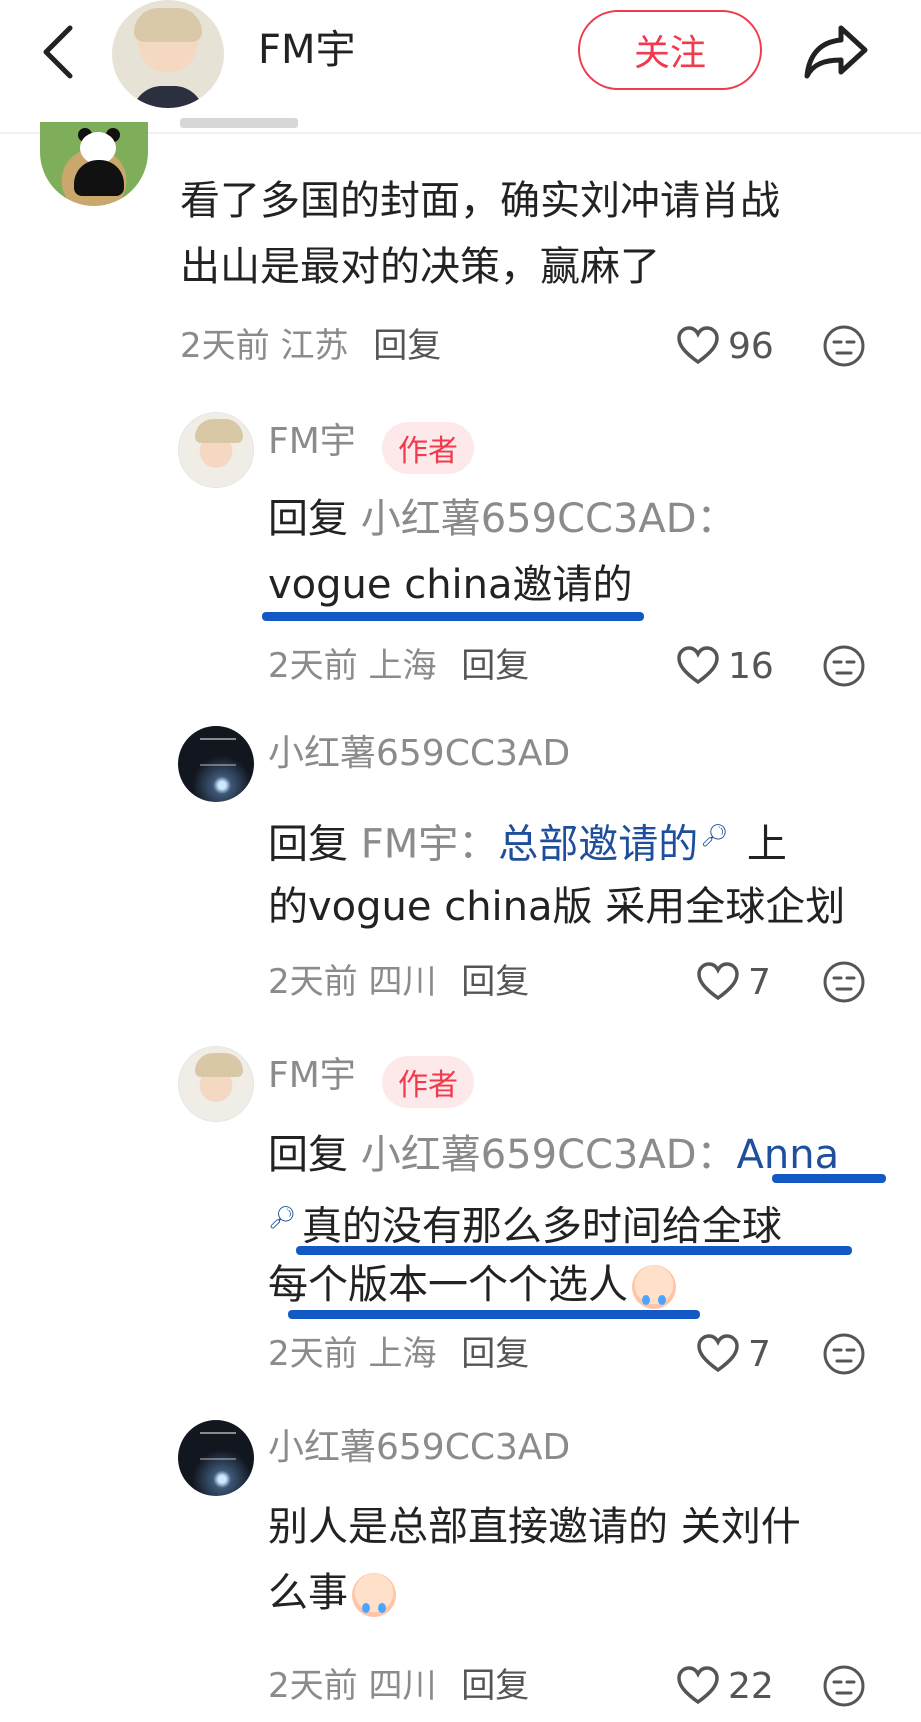 The width and height of the screenshot is (921, 1722). I want to click on like-count: 22, so click(751, 1686).